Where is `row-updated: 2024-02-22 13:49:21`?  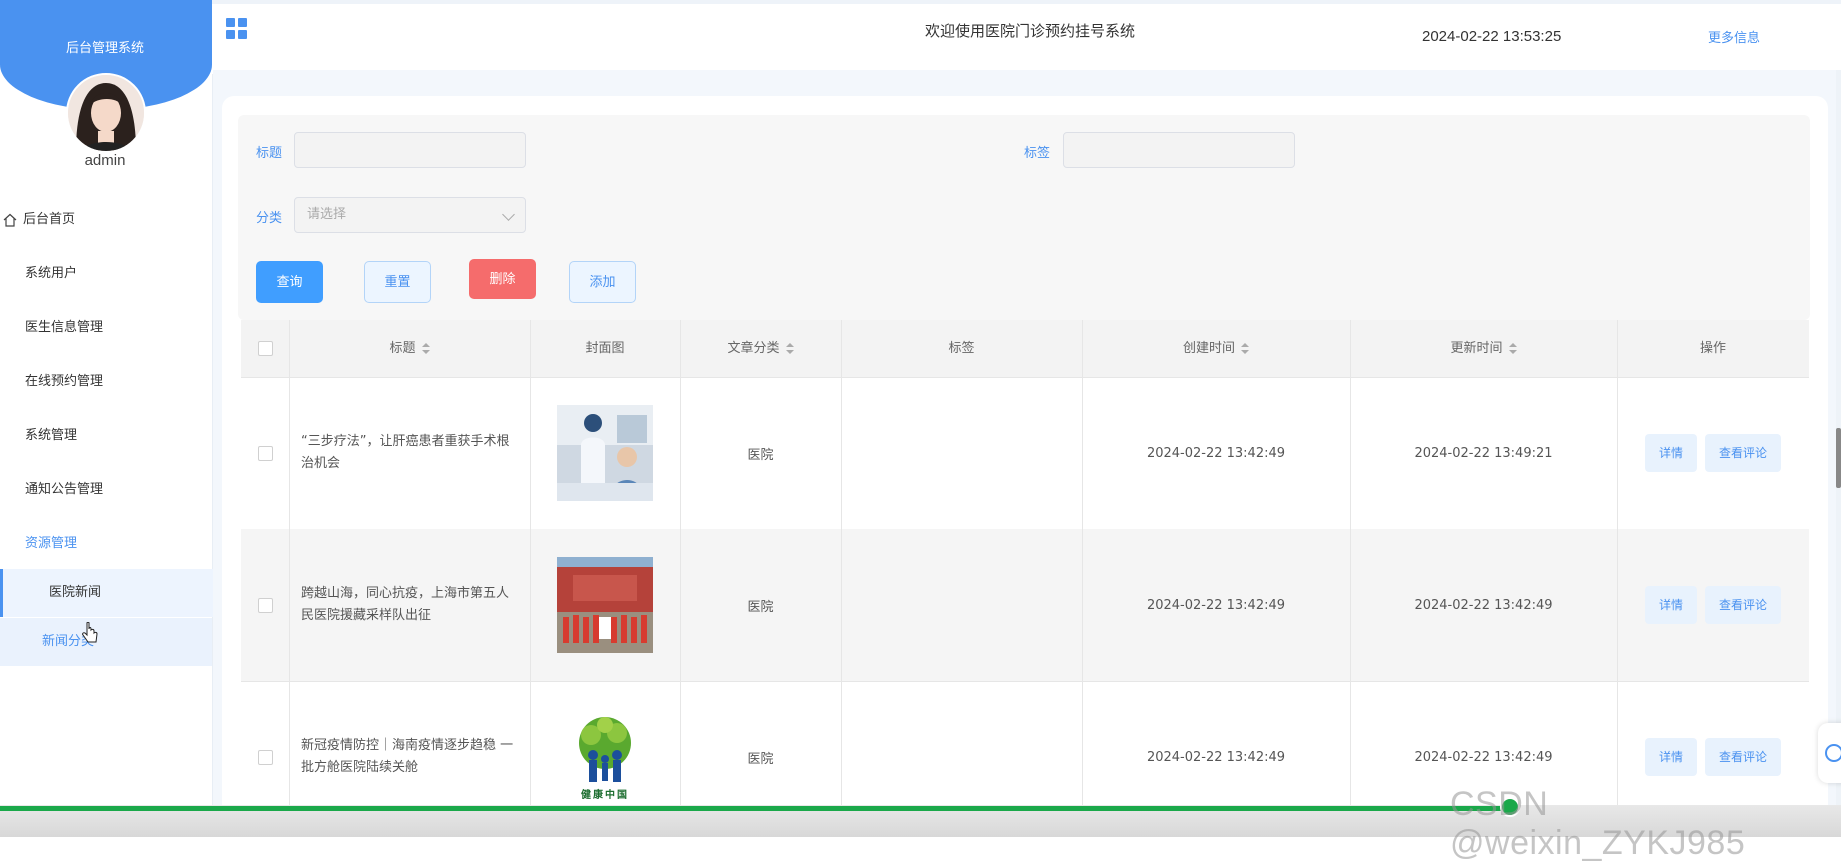 row-updated: 2024-02-22 13:49:21 is located at coordinates (1483, 453).